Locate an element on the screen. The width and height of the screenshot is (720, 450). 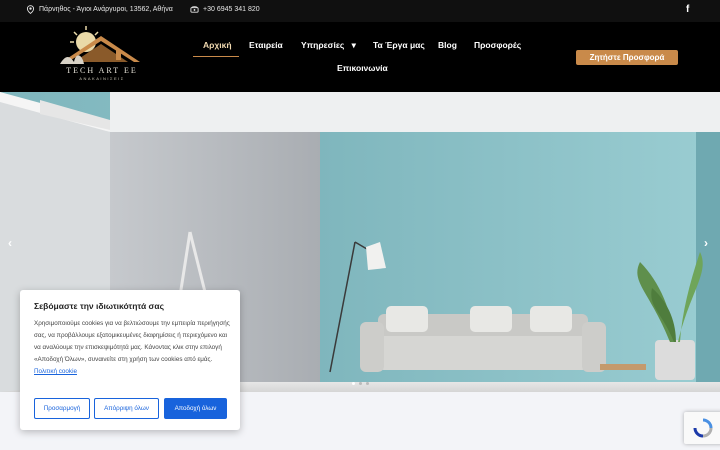
slider-prev-icon: ‹ is located at coordinates (10, 243).